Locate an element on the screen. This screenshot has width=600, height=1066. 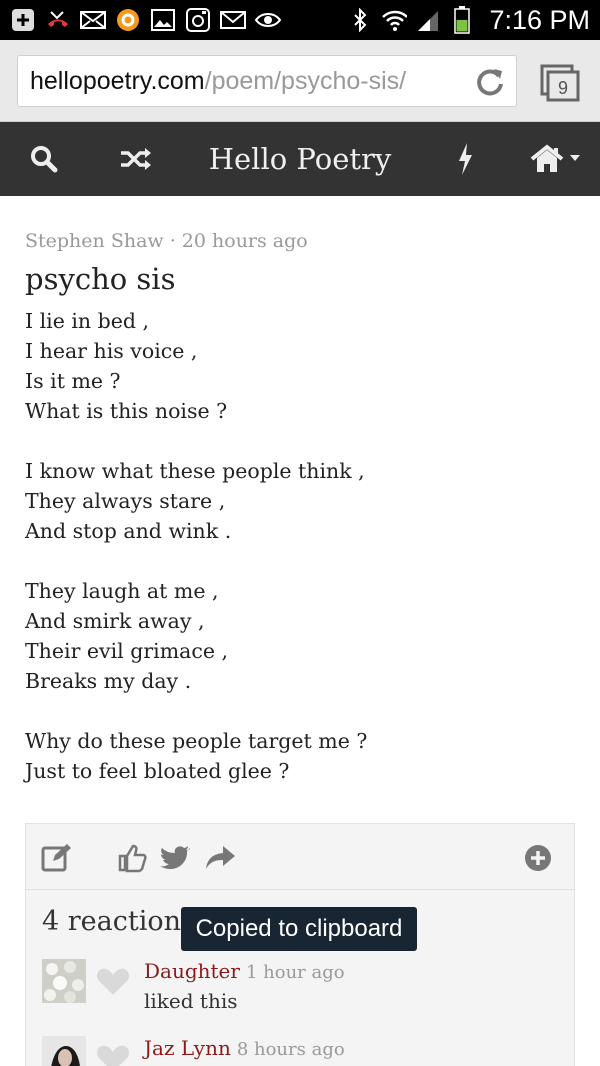
signal-icon is located at coordinates (428, 20).